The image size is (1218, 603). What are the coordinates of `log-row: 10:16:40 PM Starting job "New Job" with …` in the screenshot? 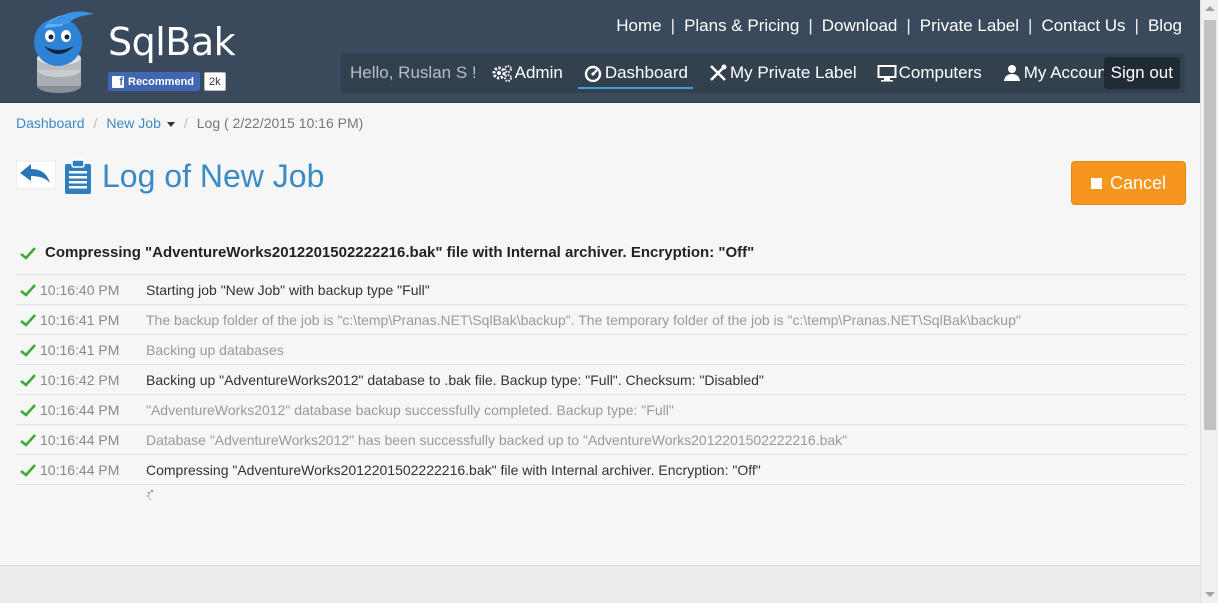 It's located at (601, 290).